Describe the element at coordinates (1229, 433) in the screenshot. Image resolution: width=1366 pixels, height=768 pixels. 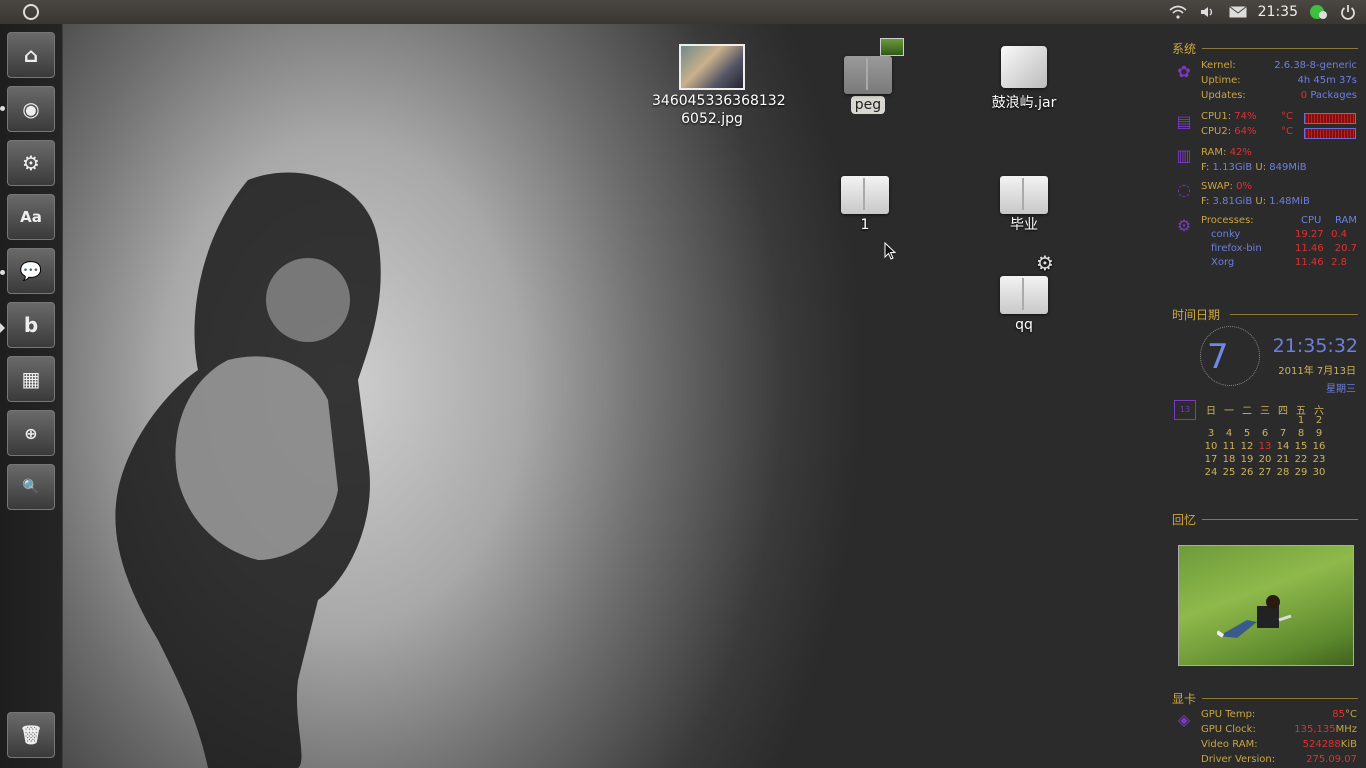
I see `calendar-day: 4` at that location.